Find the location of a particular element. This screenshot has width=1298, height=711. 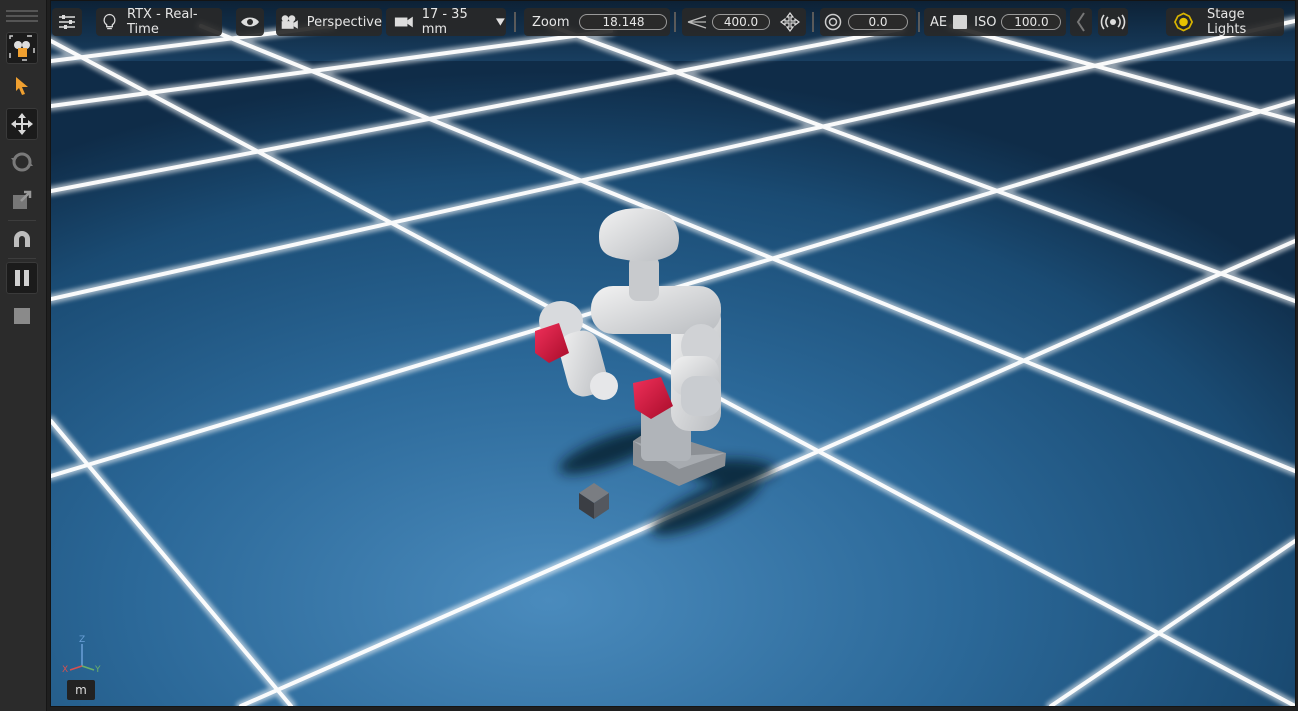

collapse-toolbar-button is located at coordinates (1081, 22).